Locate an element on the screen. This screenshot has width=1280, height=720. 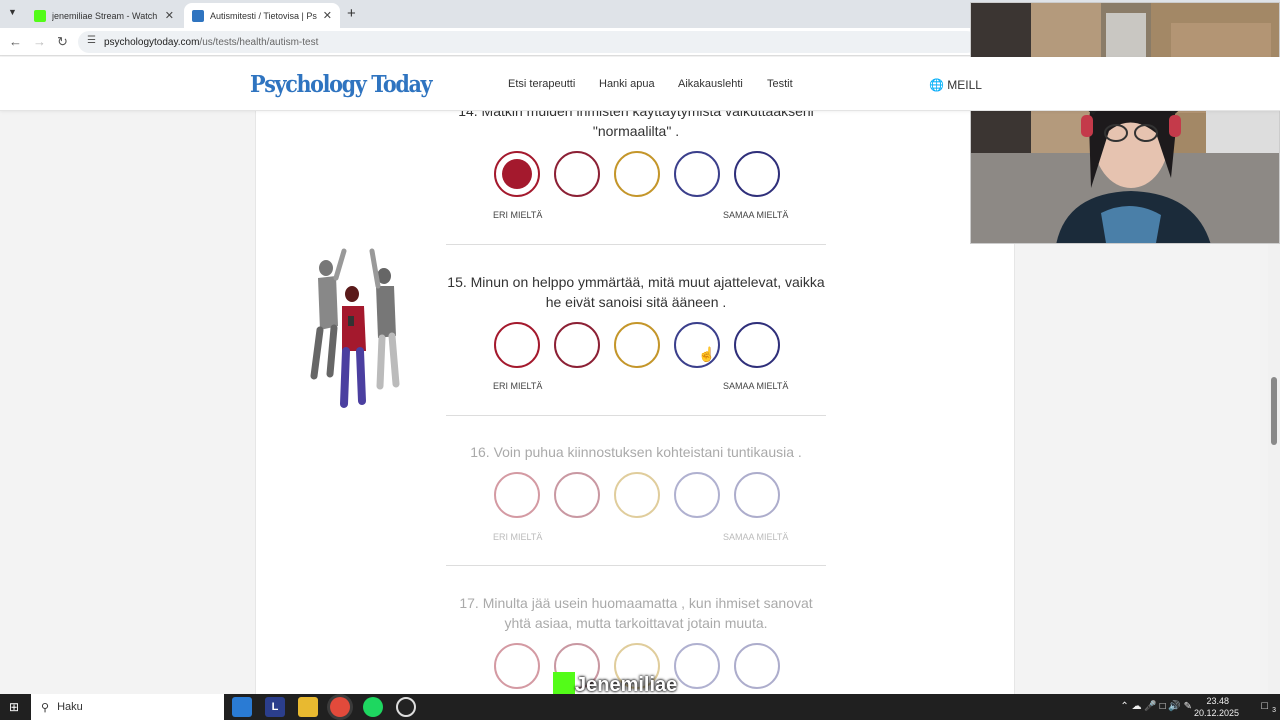
nav-find-therapist: Etsi terapeutti is located at coordinates (541, 84).